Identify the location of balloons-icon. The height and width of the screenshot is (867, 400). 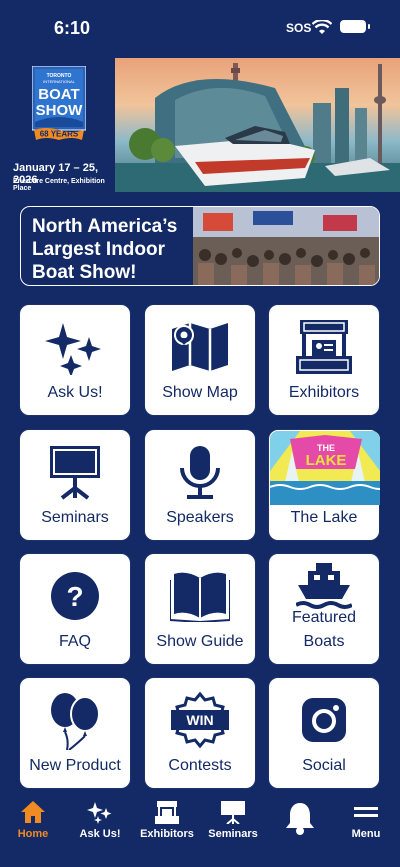
(75, 721).